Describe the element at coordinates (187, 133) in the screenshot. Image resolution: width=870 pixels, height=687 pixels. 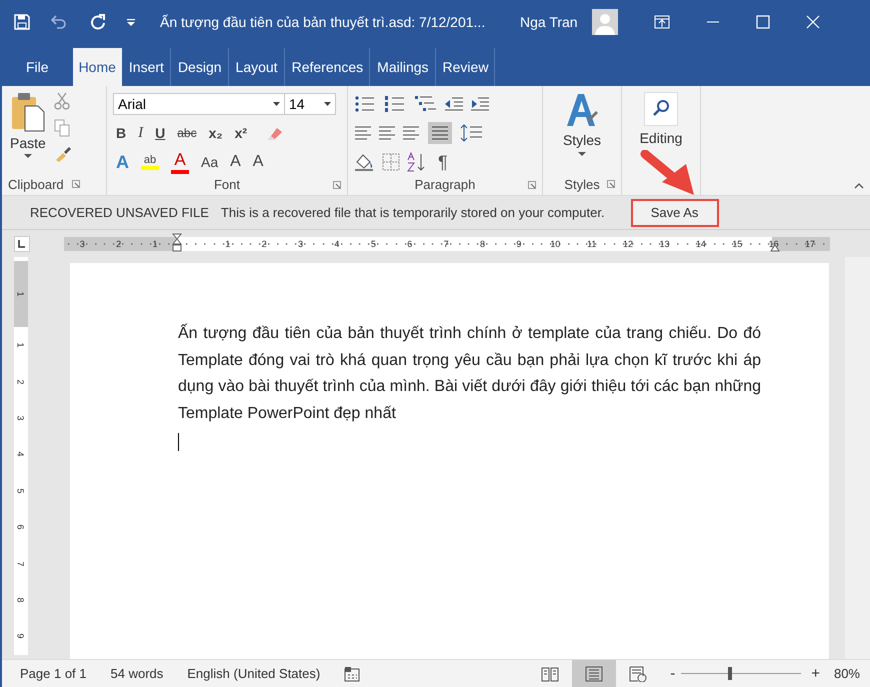
I see `format-button: abc` at that location.